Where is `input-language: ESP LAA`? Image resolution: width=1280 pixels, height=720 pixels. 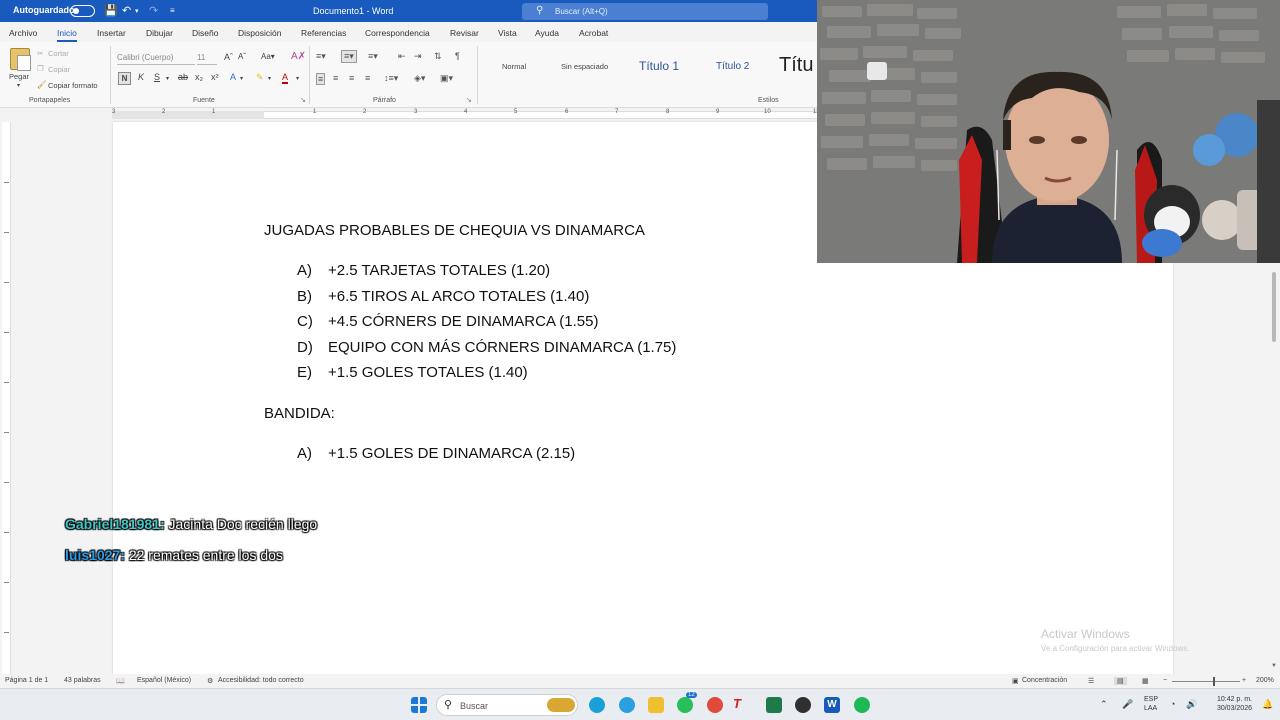 input-language: ESP LAA is located at coordinates (1151, 704).